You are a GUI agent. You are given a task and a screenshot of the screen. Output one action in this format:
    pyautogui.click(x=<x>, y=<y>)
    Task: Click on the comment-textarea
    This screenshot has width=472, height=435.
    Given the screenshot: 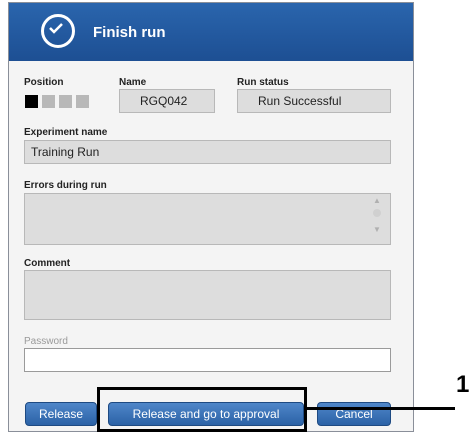 What is the action you would take?
    pyautogui.click(x=207, y=295)
    